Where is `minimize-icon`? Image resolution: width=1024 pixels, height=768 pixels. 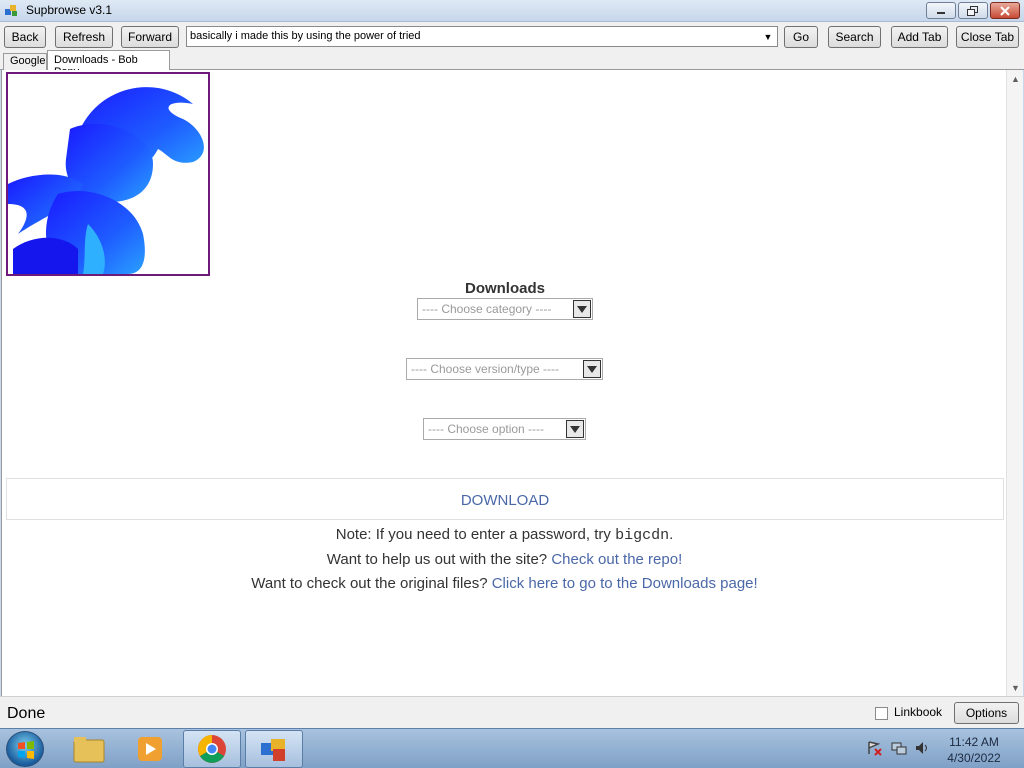 minimize-icon is located at coordinates (941, 12).